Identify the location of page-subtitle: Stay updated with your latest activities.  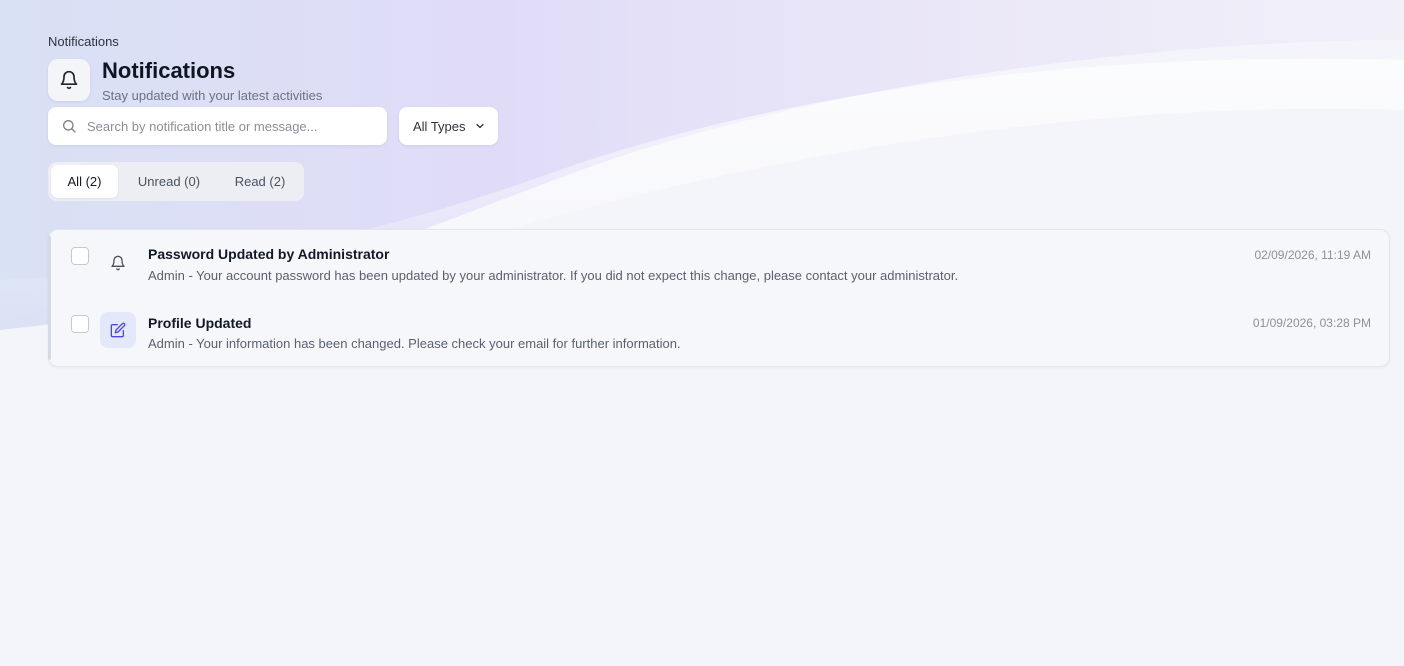
(212, 95).